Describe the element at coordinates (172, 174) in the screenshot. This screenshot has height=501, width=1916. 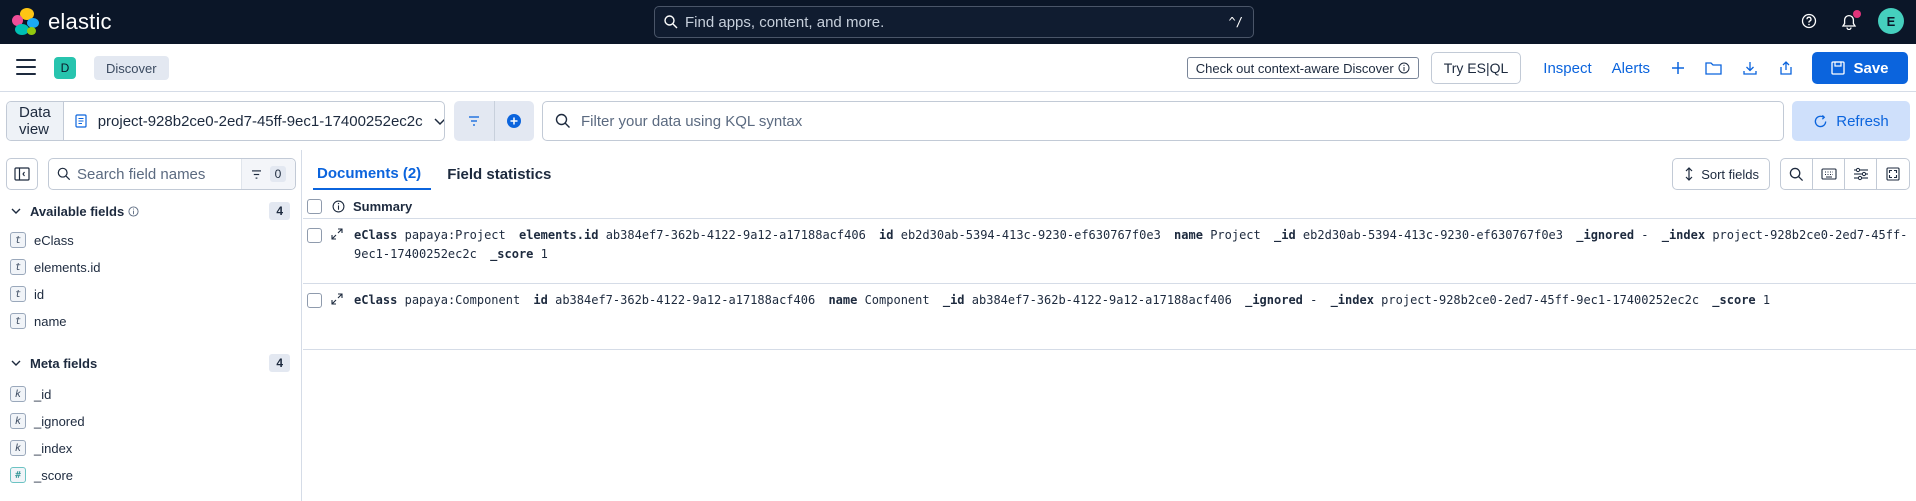
I see `field-search-input: Search field names 0` at that location.